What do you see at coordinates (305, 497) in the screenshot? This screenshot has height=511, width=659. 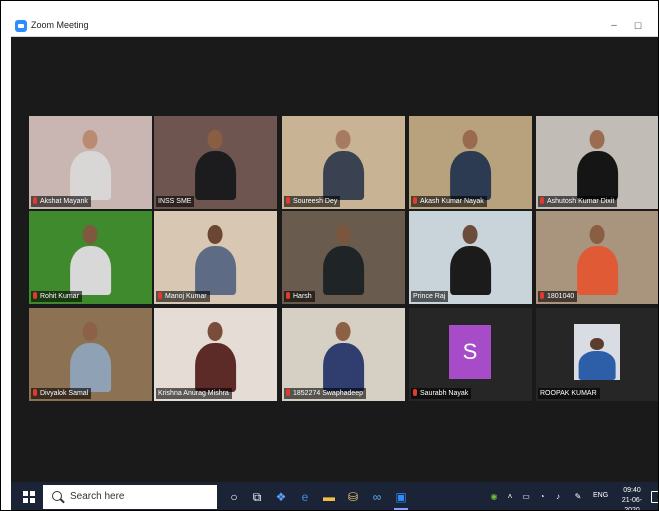 I see `edge-icon: e` at bounding box center [305, 497].